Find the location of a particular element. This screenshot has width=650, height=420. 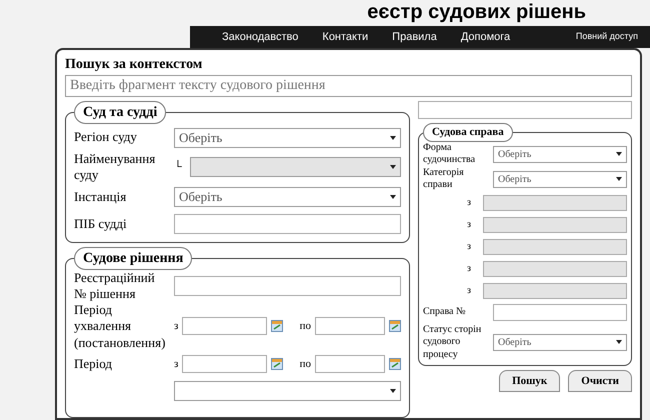

tree-connector: └ is located at coordinates (178, 167).